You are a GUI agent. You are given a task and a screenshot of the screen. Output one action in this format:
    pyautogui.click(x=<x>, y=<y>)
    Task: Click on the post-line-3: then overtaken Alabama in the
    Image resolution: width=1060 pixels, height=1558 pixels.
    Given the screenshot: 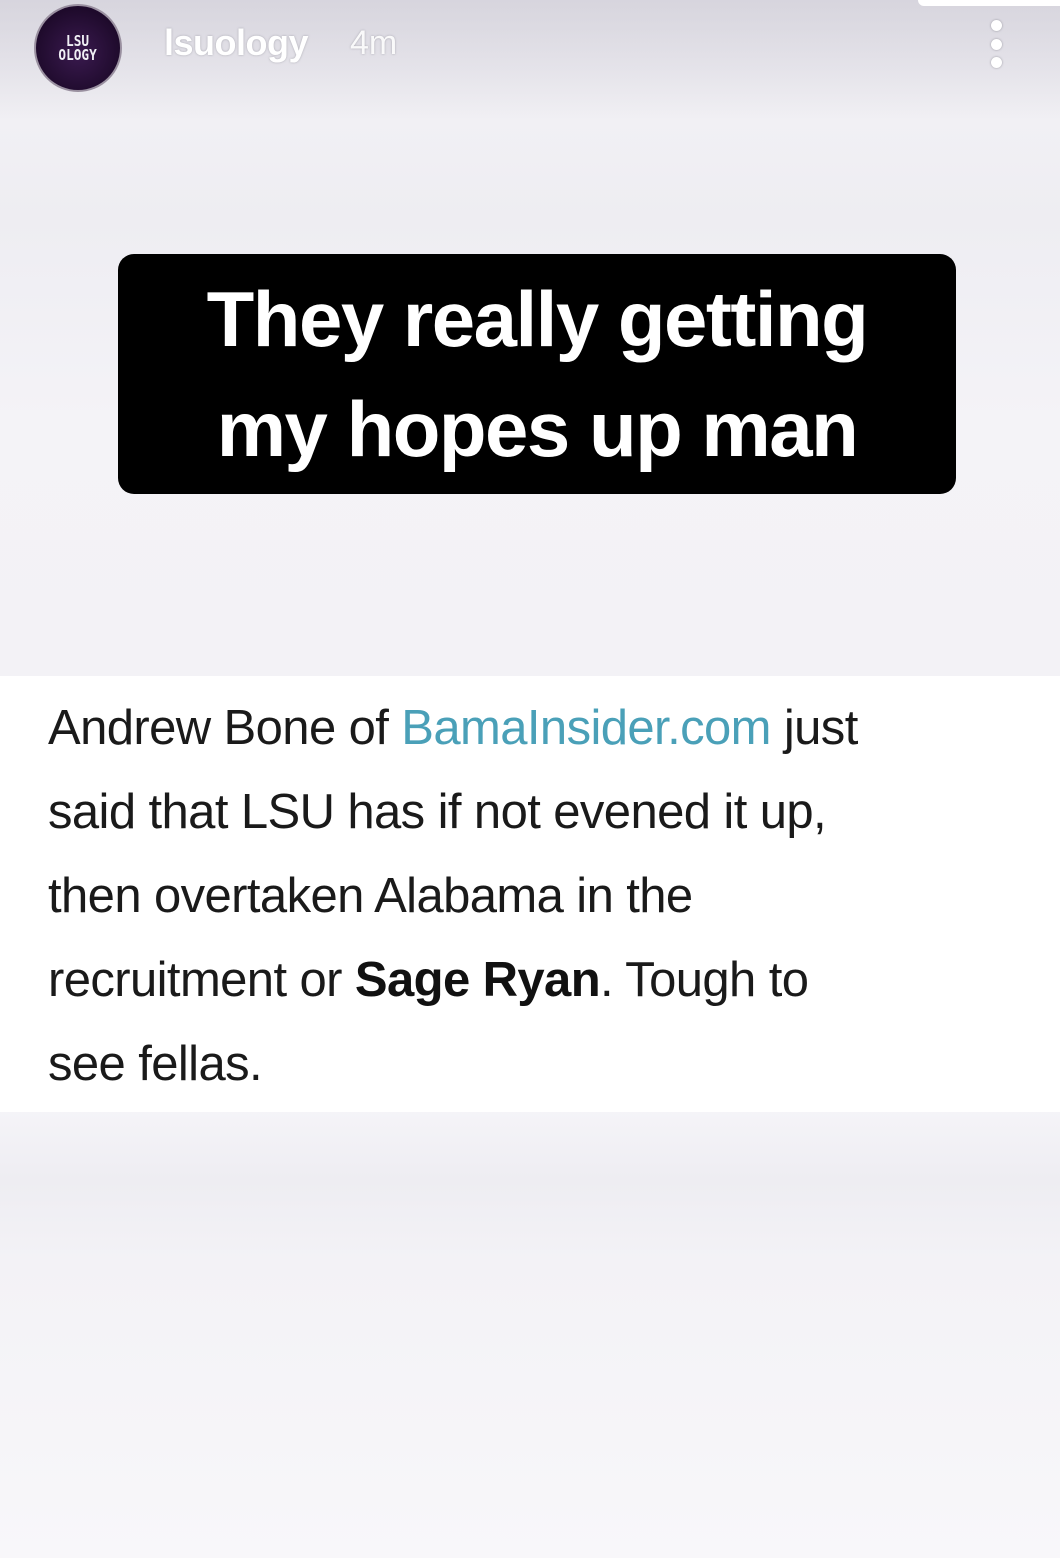 What is the action you would take?
    pyautogui.click(x=370, y=896)
    